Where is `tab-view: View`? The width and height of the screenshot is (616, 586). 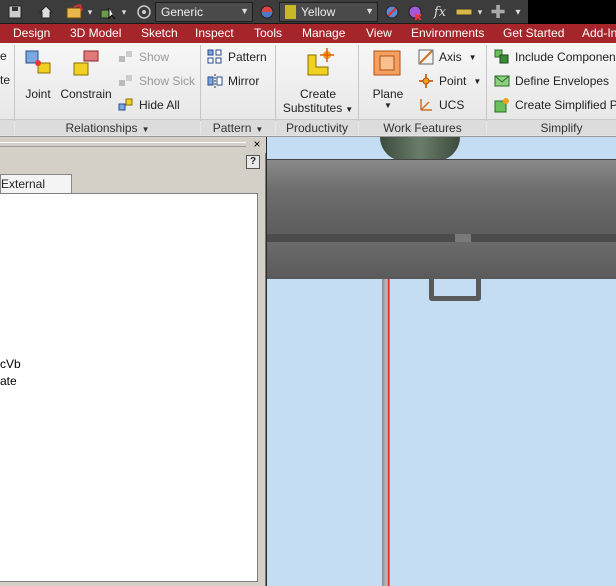 tab-view: View is located at coordinates (379, 33).